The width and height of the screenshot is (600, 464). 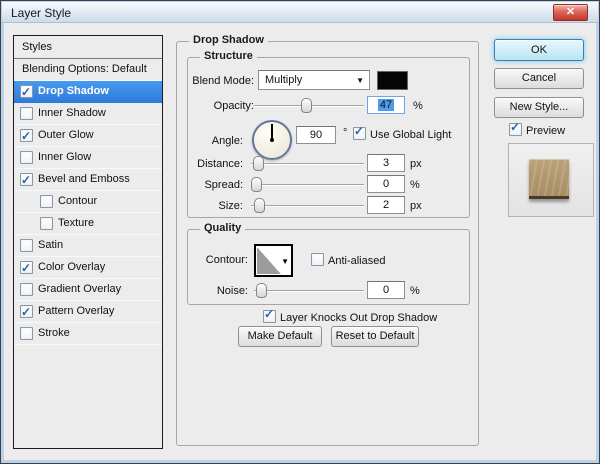 What do you see at coordinates (88, 290) in the screenshot?
I see `sidebar-item-gradient-overlay: Gradient Overlay` at bounding box center [88, 290].